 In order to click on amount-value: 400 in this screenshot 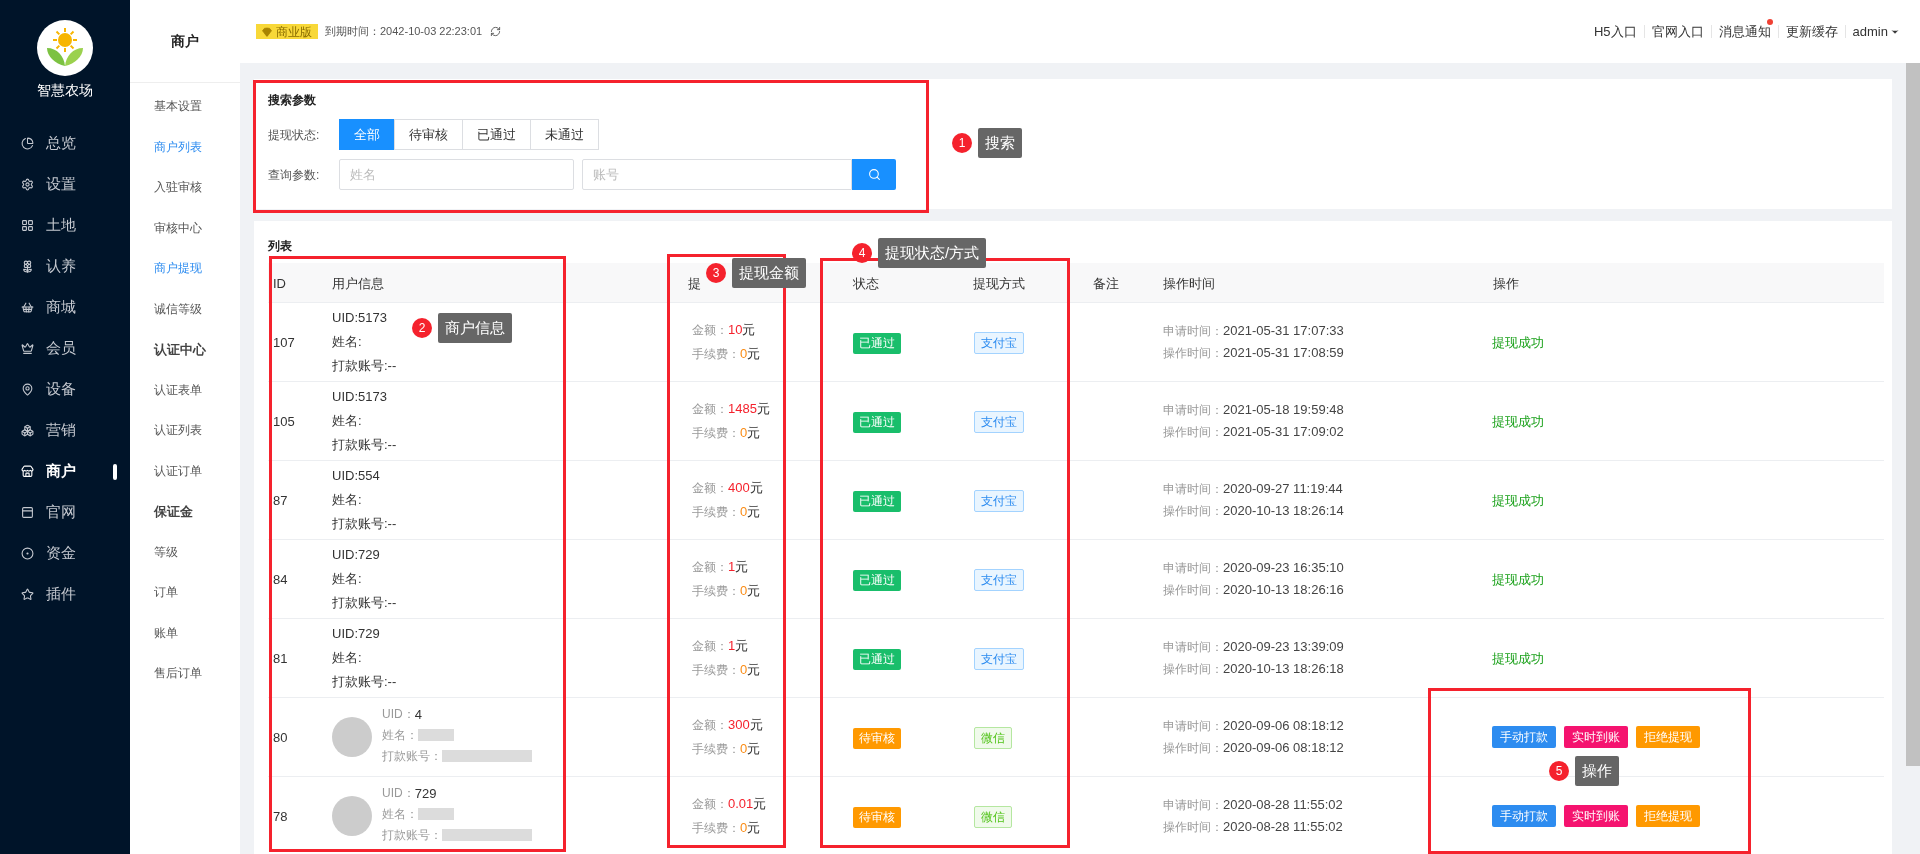, I will do `click(739, 488)`.